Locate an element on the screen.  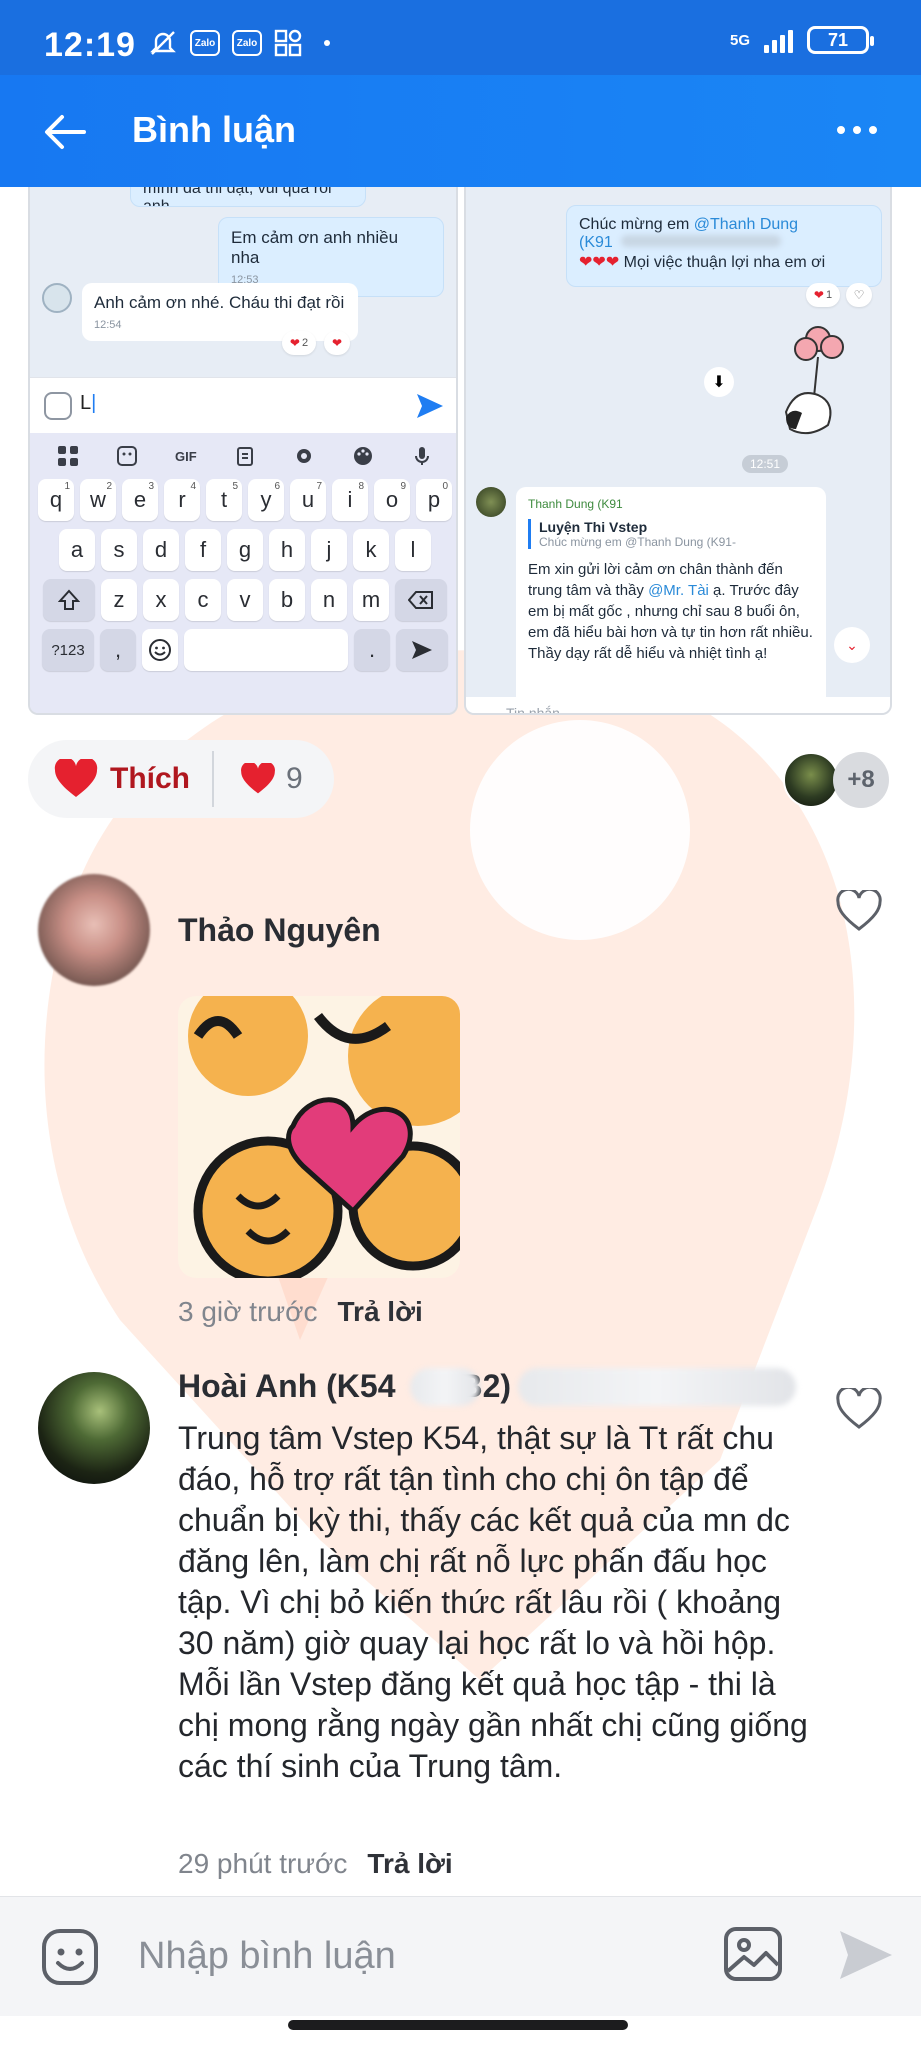
key: t5 is located at coordinates (224, 500).